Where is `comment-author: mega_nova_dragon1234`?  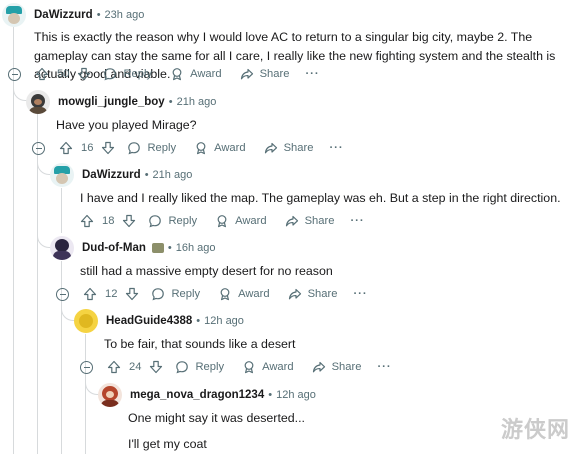 comment-author: mega_nova_dragon1234 is located at coordinates (197, 395).